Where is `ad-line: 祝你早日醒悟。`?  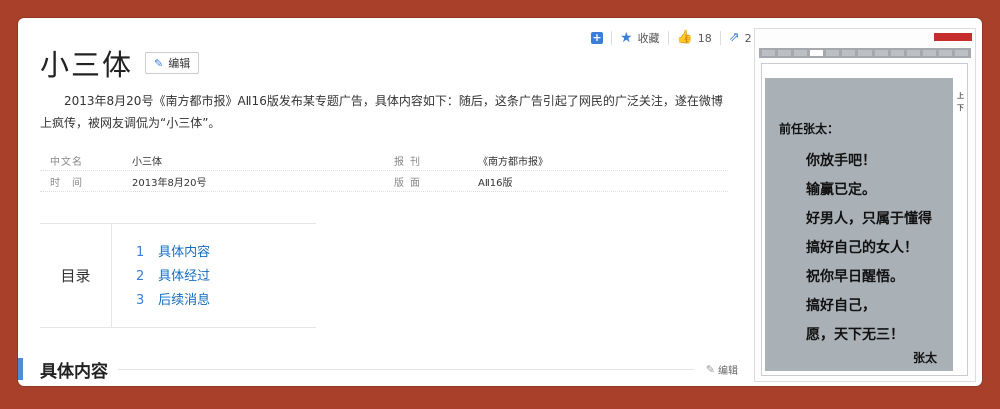 ad-line: 祝你早日醒悟。 is located at coordinates (855, 277).